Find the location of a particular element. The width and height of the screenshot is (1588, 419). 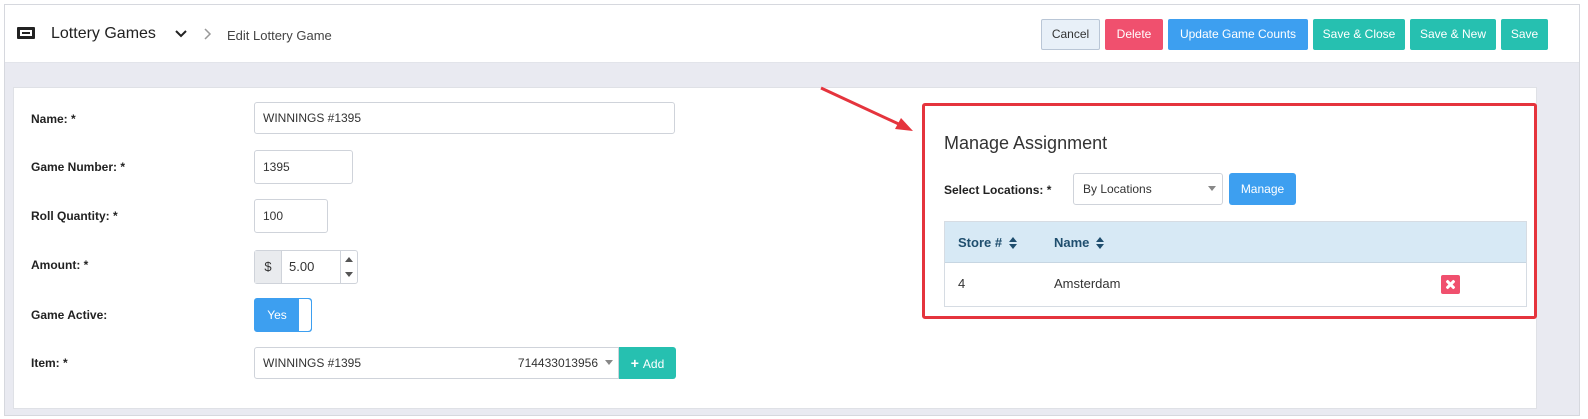

select-locations-label: Select Locations: * is located at coordinates (998, 190).